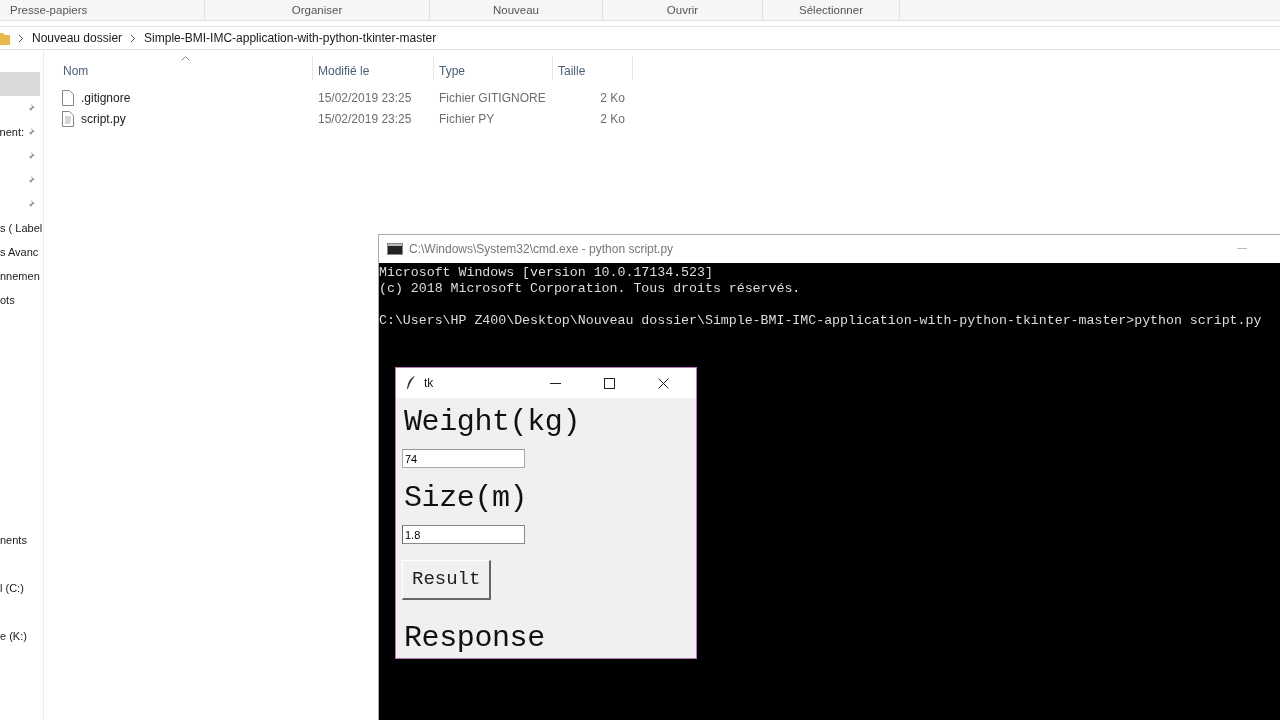 The image size is (1280, 720). I want to click on nav-item: s ( Label, so click(22, 228).